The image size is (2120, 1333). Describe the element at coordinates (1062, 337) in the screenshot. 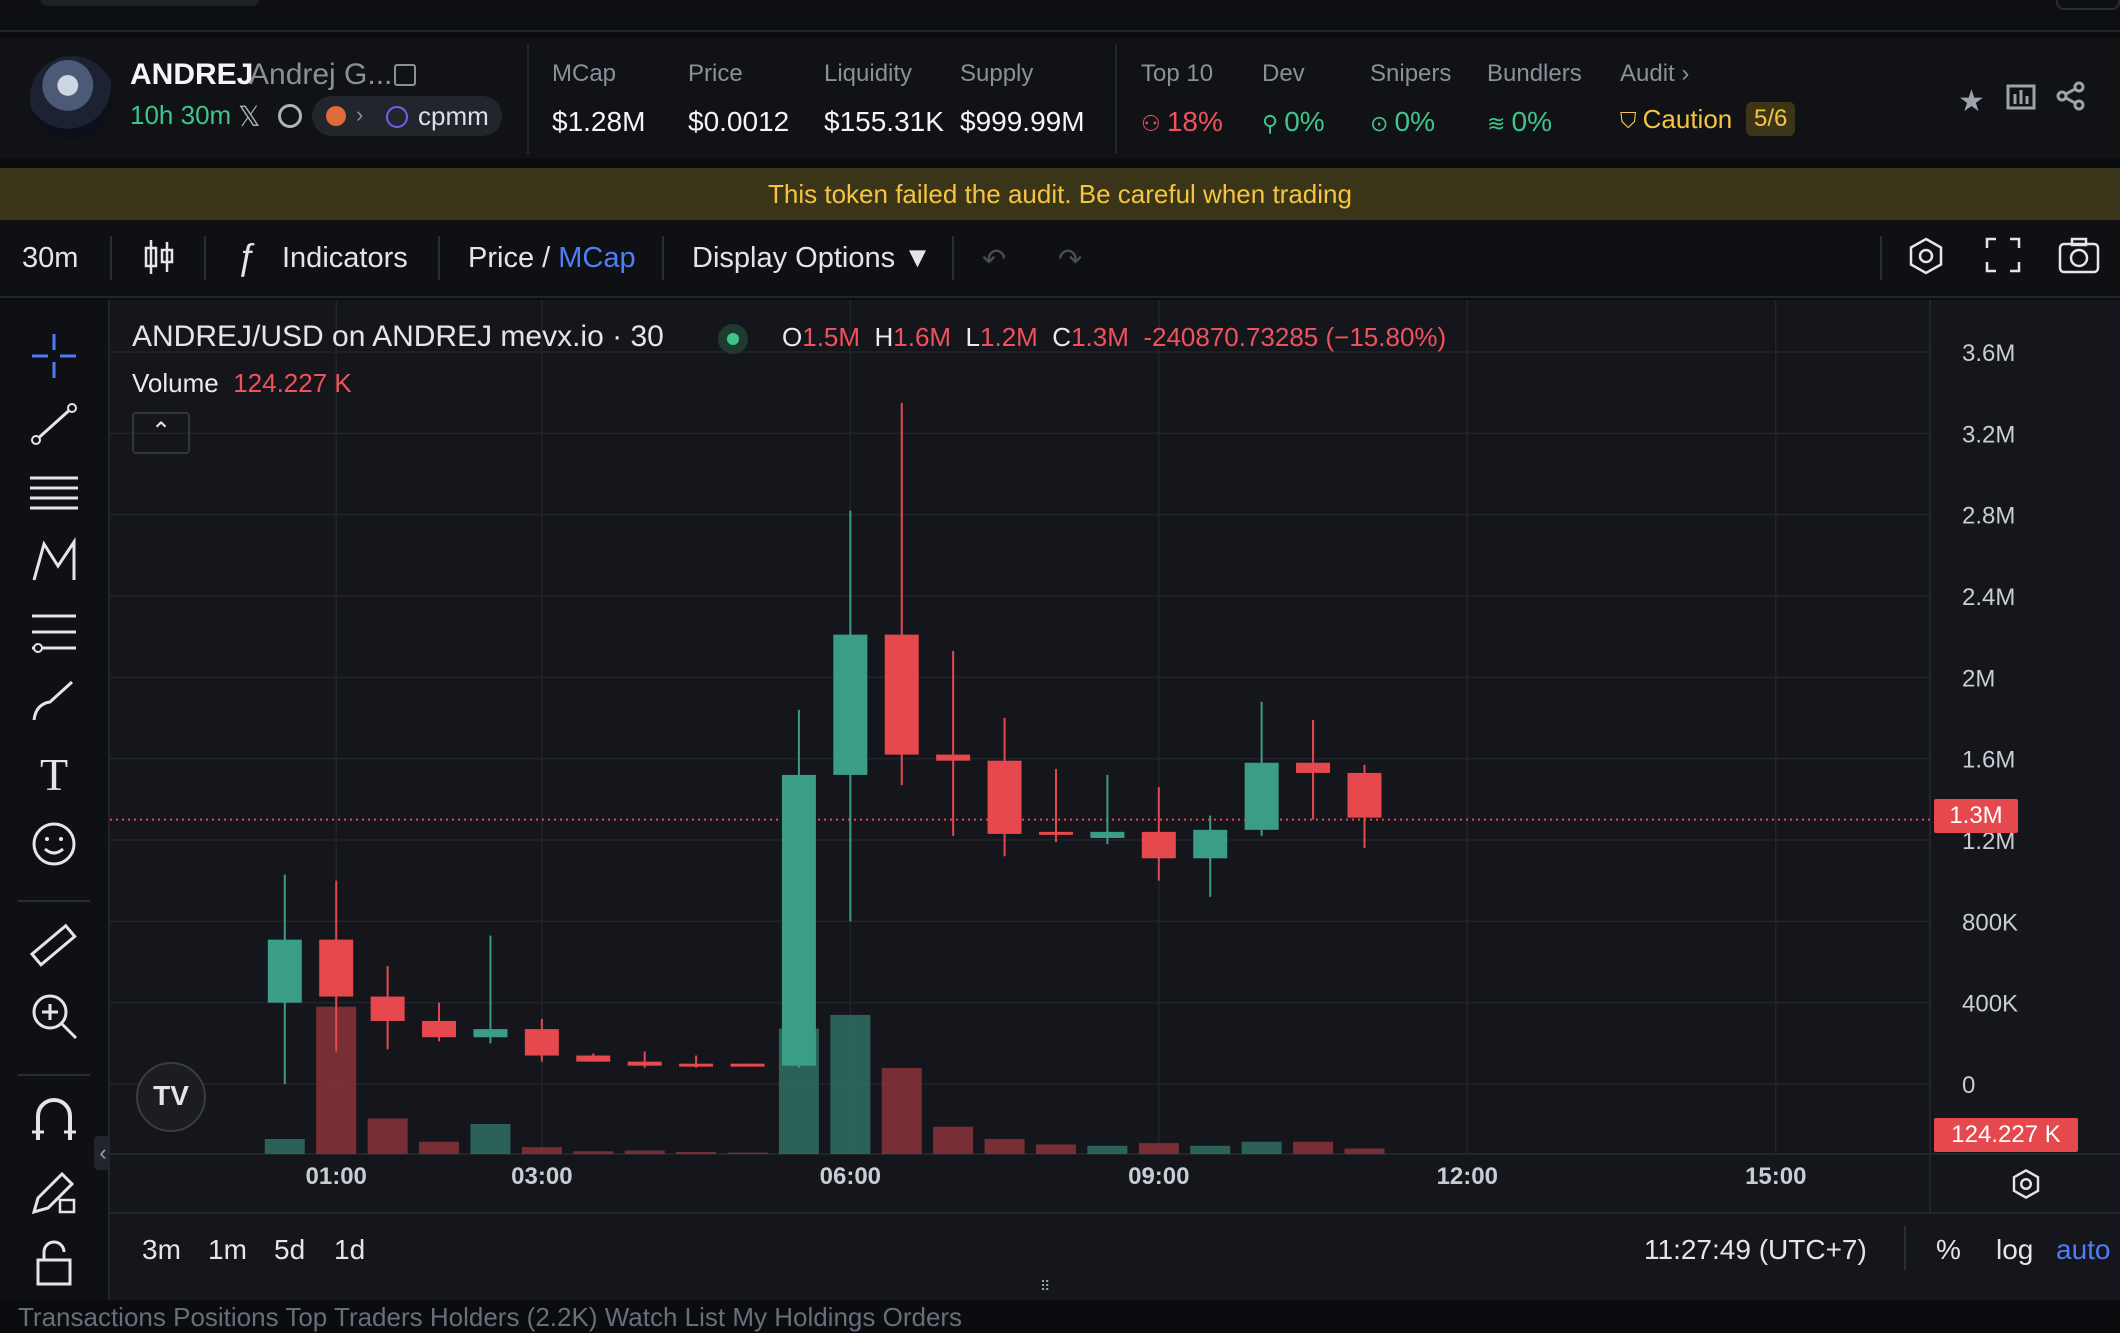

I see `close-label: C` at that location.